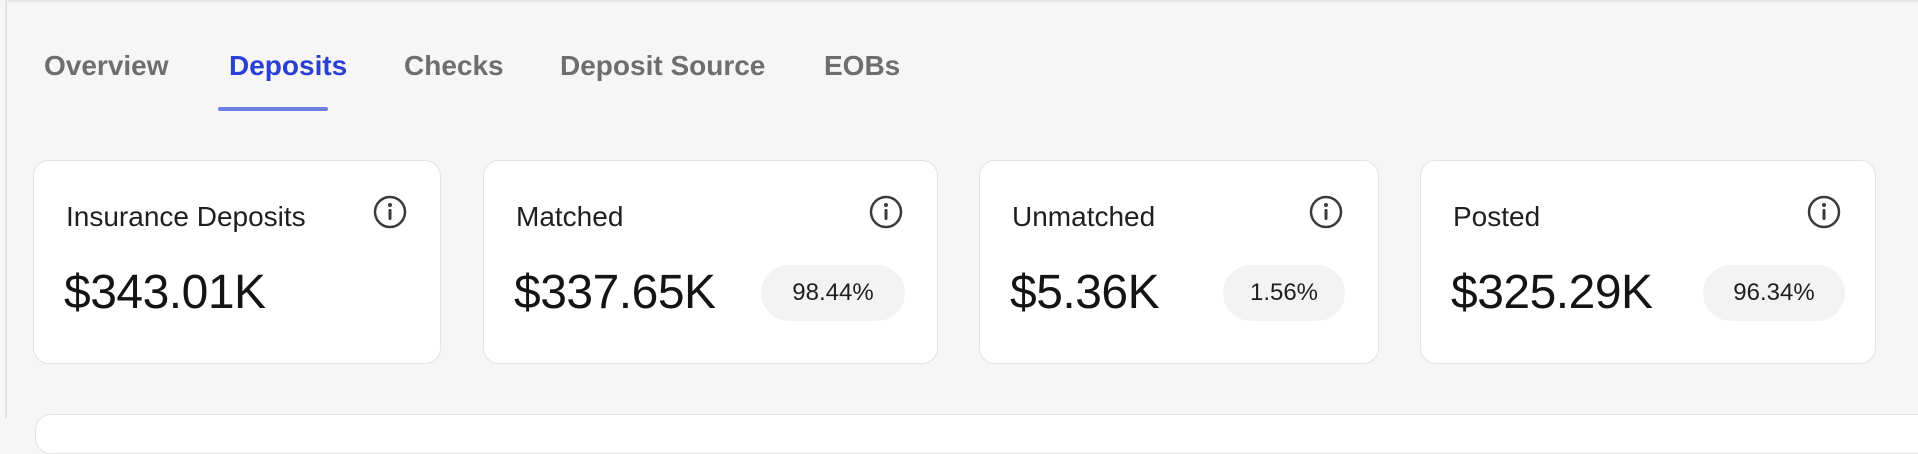 This screenshot has height=454, width=1918. What do you see at coordinates (1085, 292) in the screenshot?
I see `card-value: $5.36K` at bounding box center [1085, 292].